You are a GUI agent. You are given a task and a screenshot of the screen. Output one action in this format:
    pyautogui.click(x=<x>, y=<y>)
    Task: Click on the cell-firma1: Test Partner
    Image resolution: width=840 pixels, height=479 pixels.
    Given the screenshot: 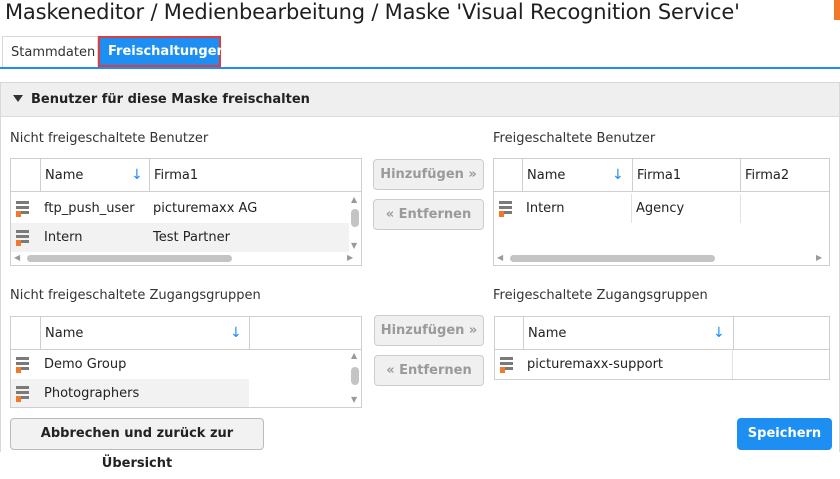 What is the action you would take?
    pyautogui.click(x=191, y=237)
    